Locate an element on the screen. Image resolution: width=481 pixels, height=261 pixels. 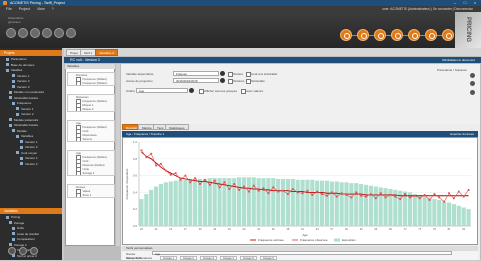
y-tick-label: 0.6 is located at coordinates (135, 176).